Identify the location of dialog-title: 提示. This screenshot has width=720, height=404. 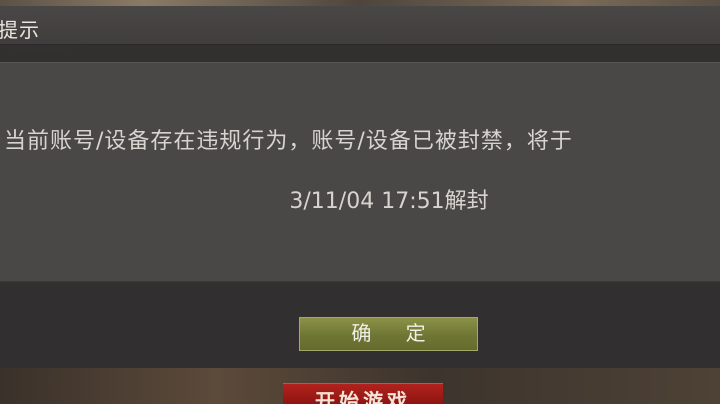
(20, 30).